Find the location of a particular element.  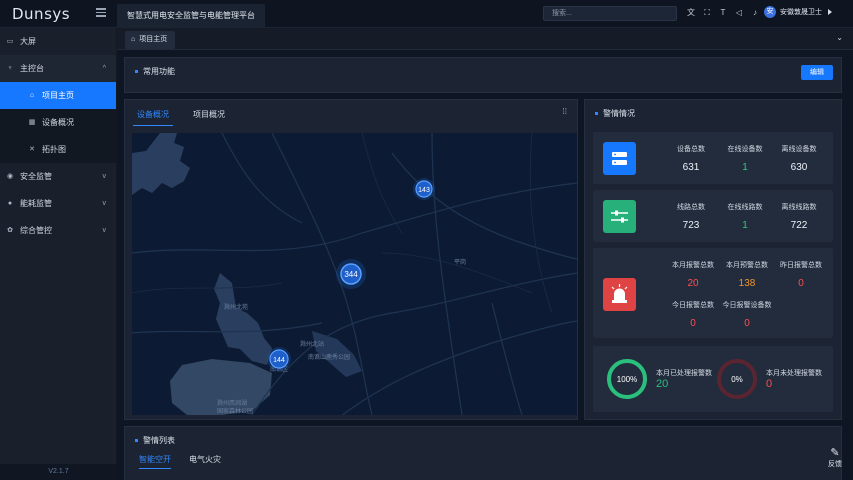

edit-pen-icon: ✎ is located at coordinates (835, 453).